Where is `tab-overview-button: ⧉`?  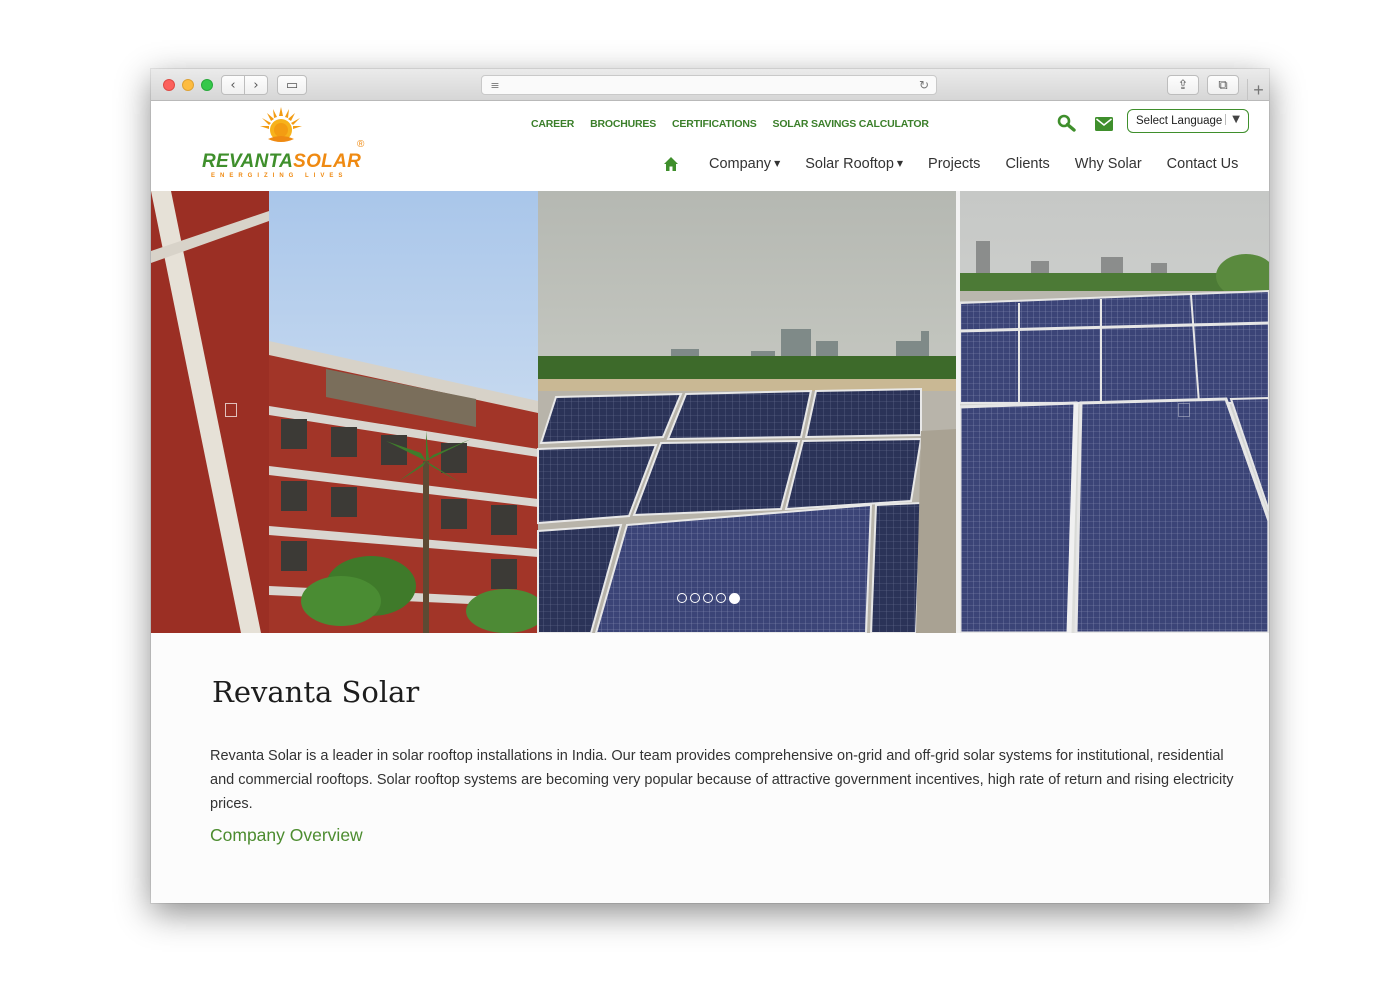
tab-overview-button: ⧉ is located at coordinates (1223, 85).